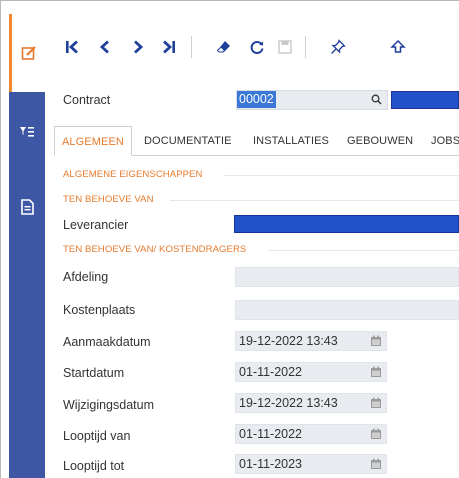 The image size is (459, 478). Describe the element at coordinates (347, 310) in the screenshot. I see `kostenplaats-field` at that location.